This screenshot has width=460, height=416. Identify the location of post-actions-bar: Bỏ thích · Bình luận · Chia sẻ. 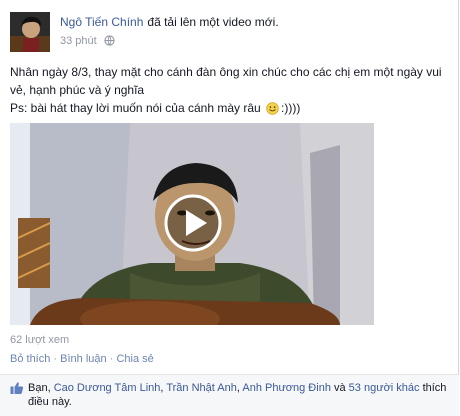
(82, 359).